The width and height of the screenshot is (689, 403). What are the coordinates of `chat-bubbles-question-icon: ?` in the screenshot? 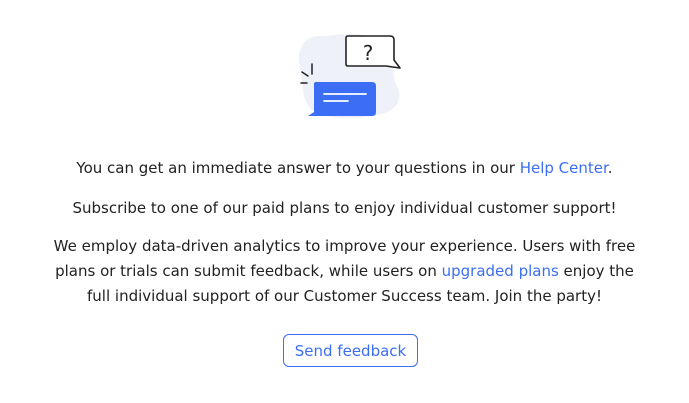 It's located at (349, 76).